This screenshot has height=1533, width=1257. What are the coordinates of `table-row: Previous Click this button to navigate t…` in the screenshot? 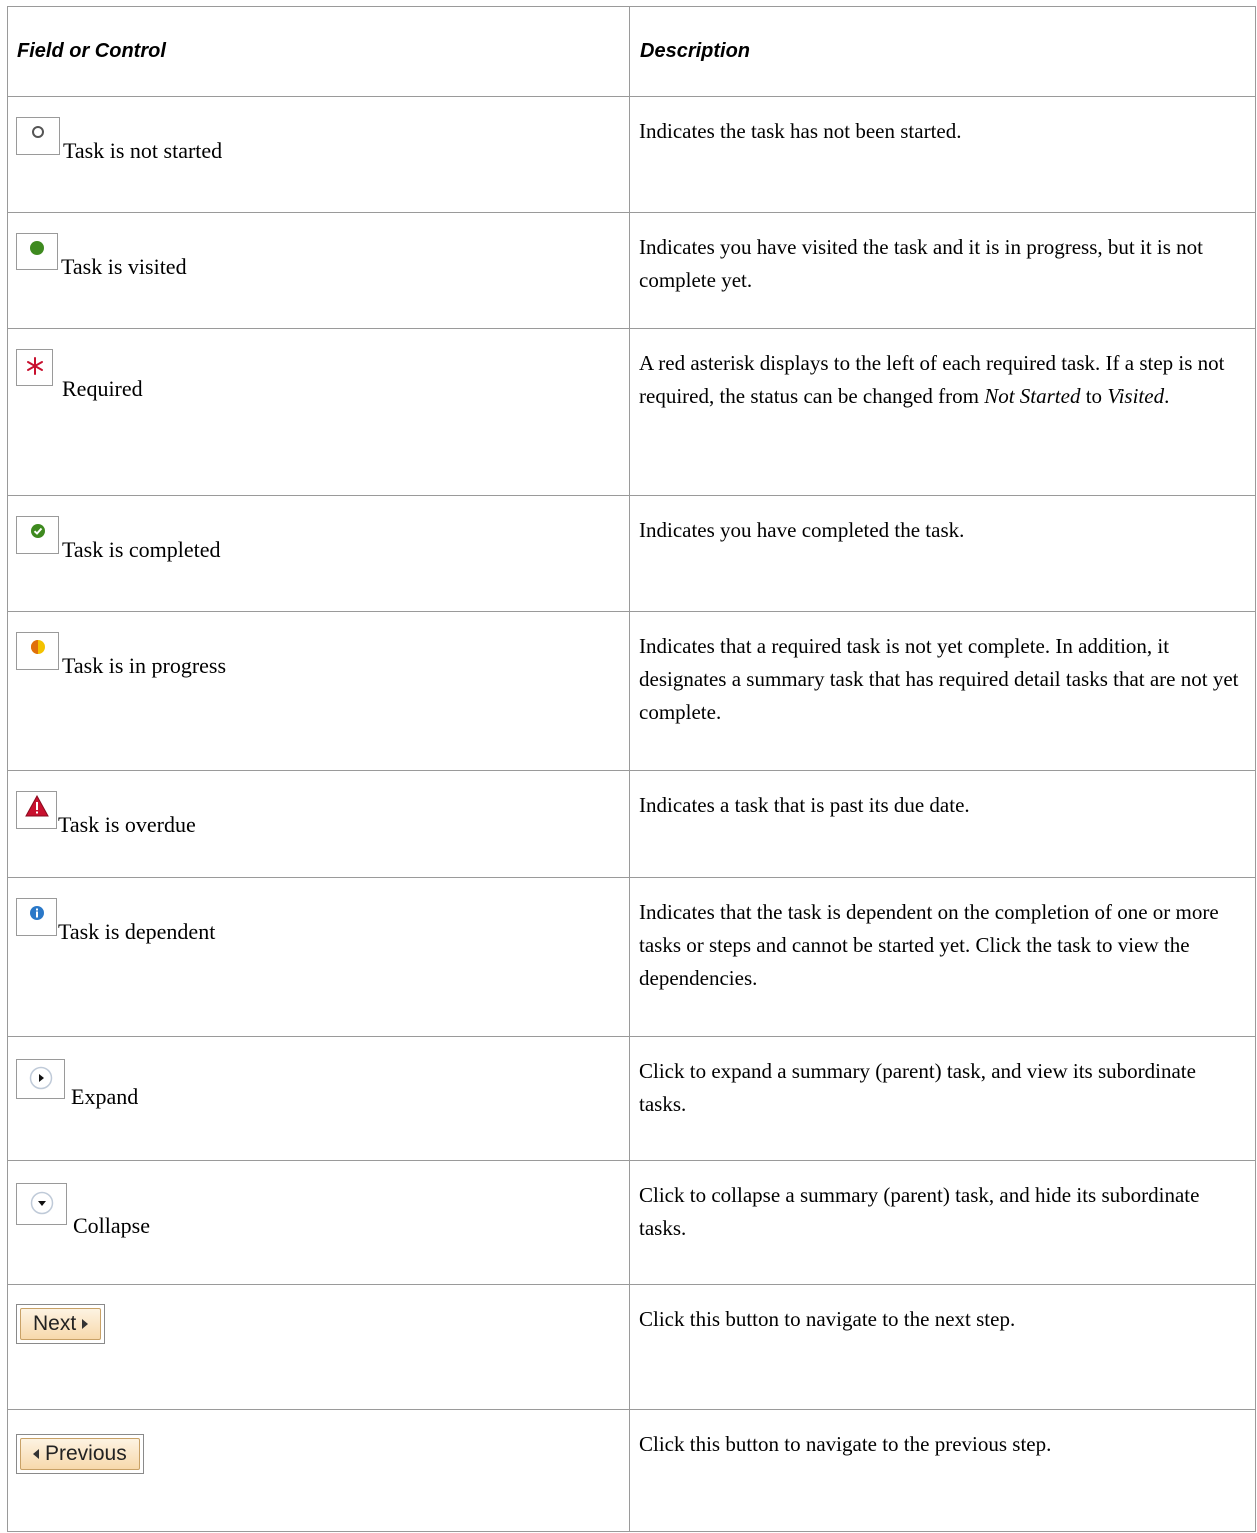 It's located at (631, 1470).